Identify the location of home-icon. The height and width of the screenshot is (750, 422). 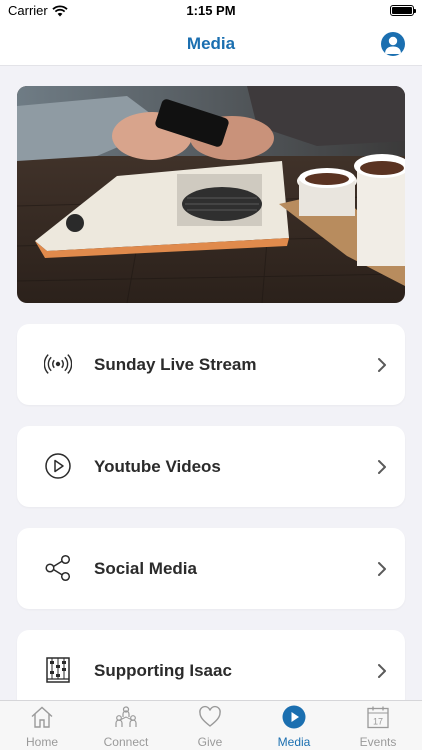
(42, 717).